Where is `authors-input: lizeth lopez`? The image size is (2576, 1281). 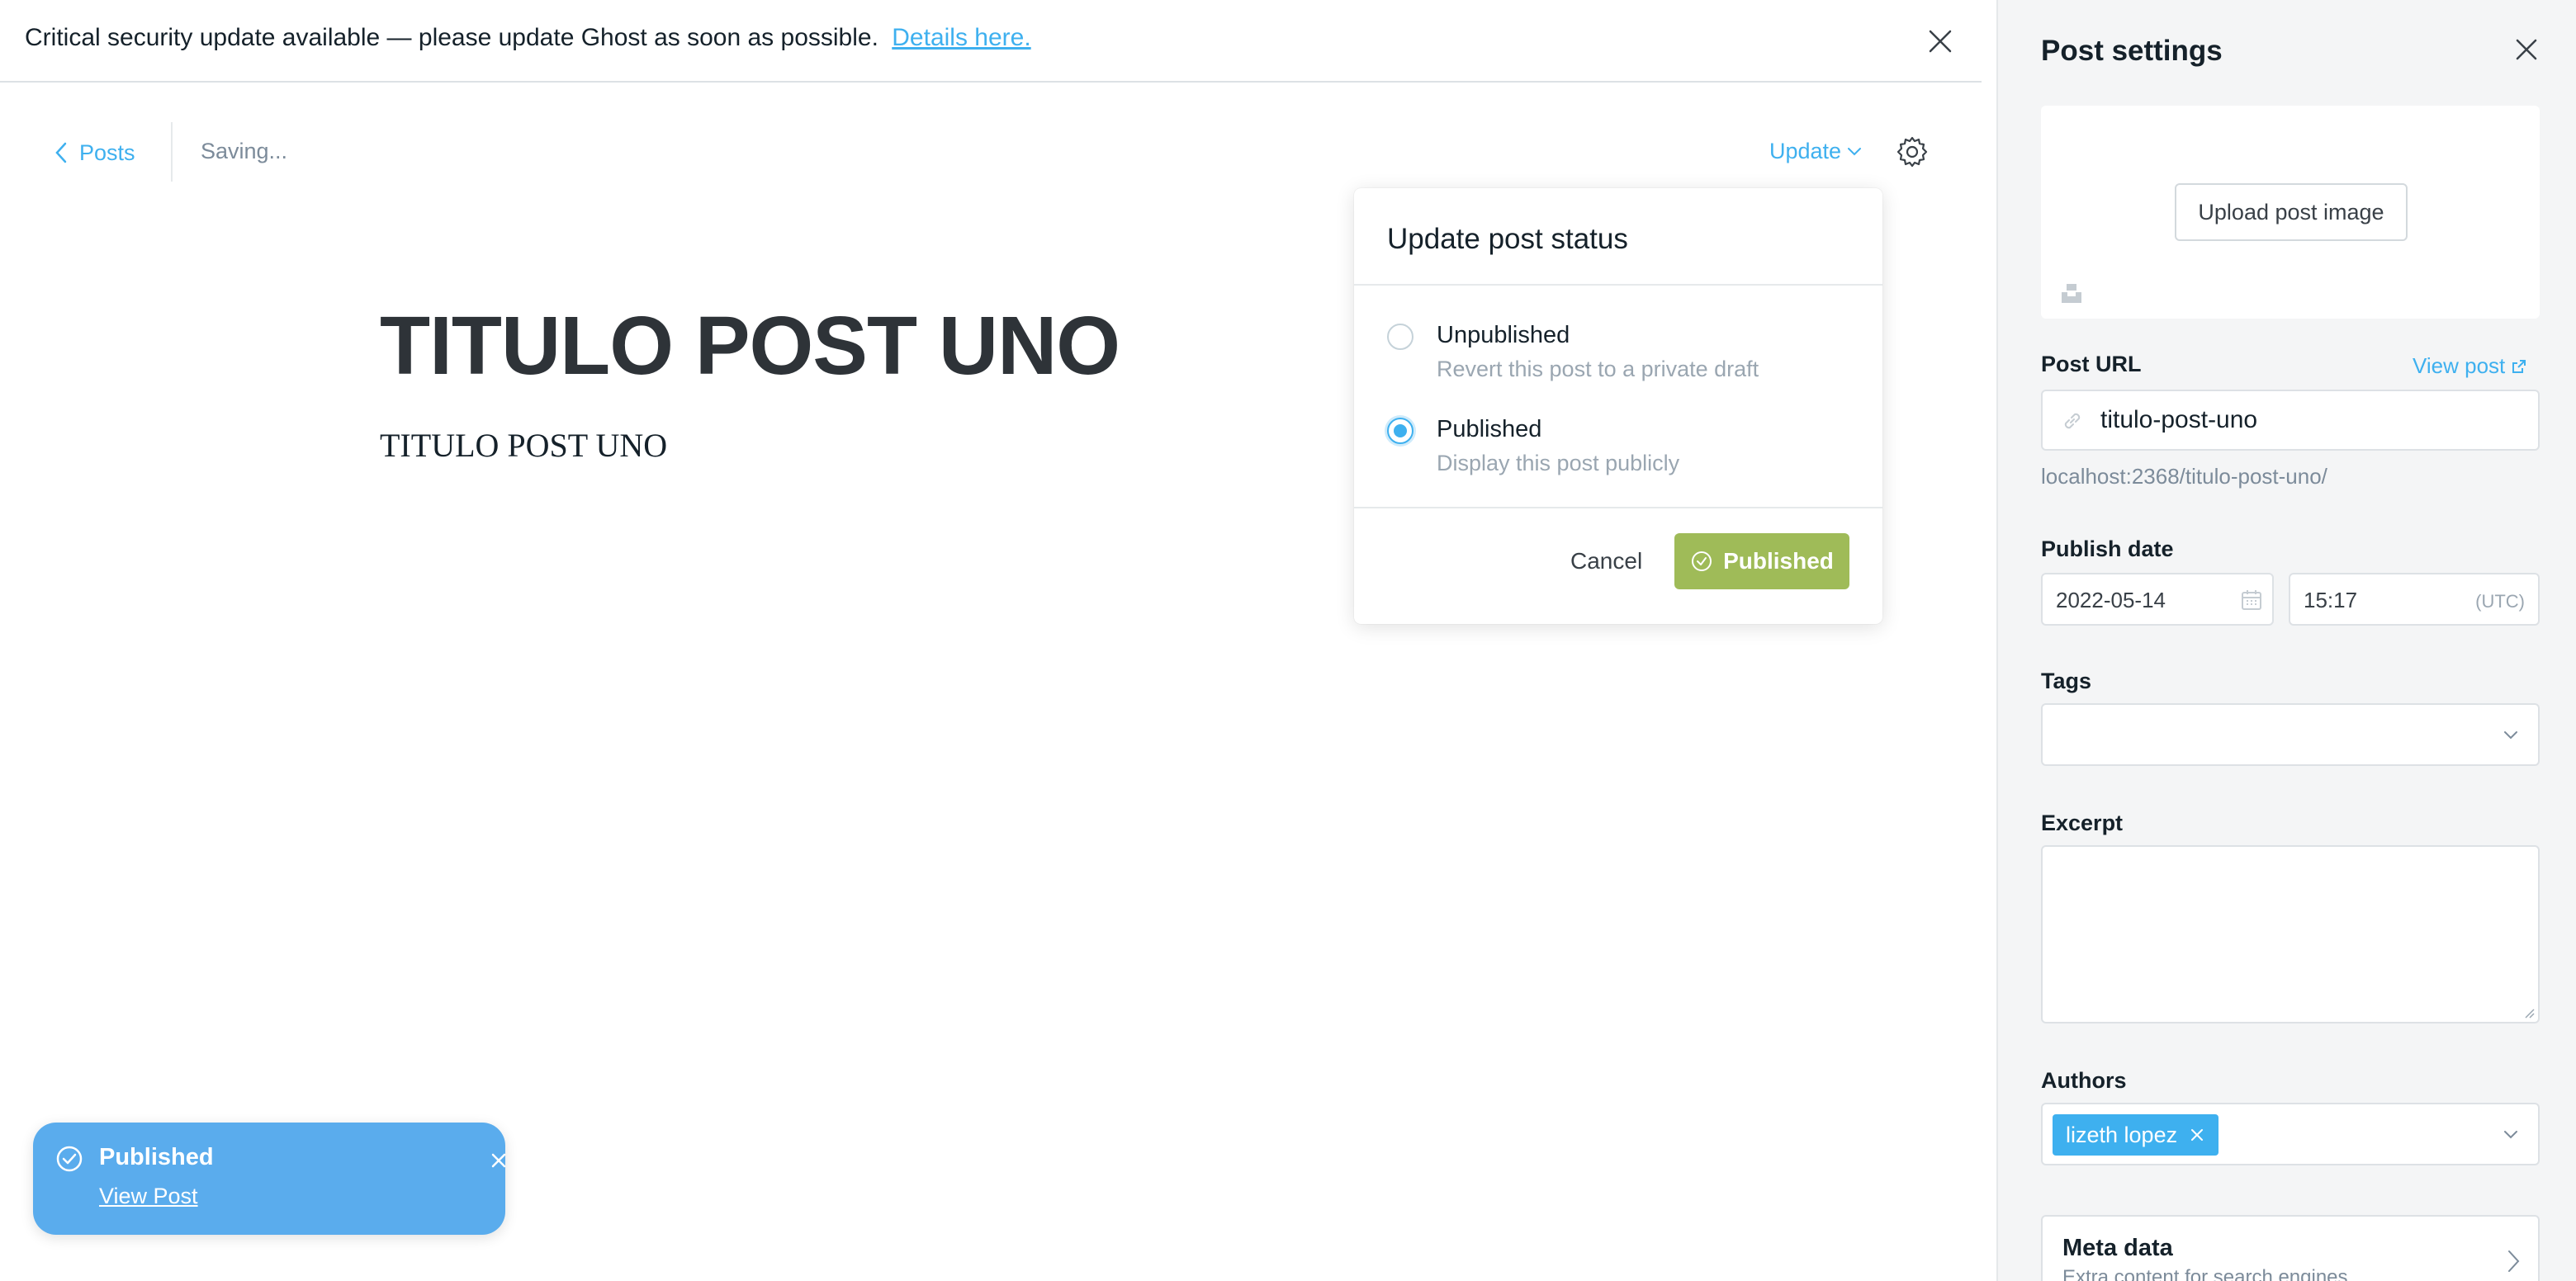
authors-input: lizeth lopez is located at coordinates (2290, 1134).